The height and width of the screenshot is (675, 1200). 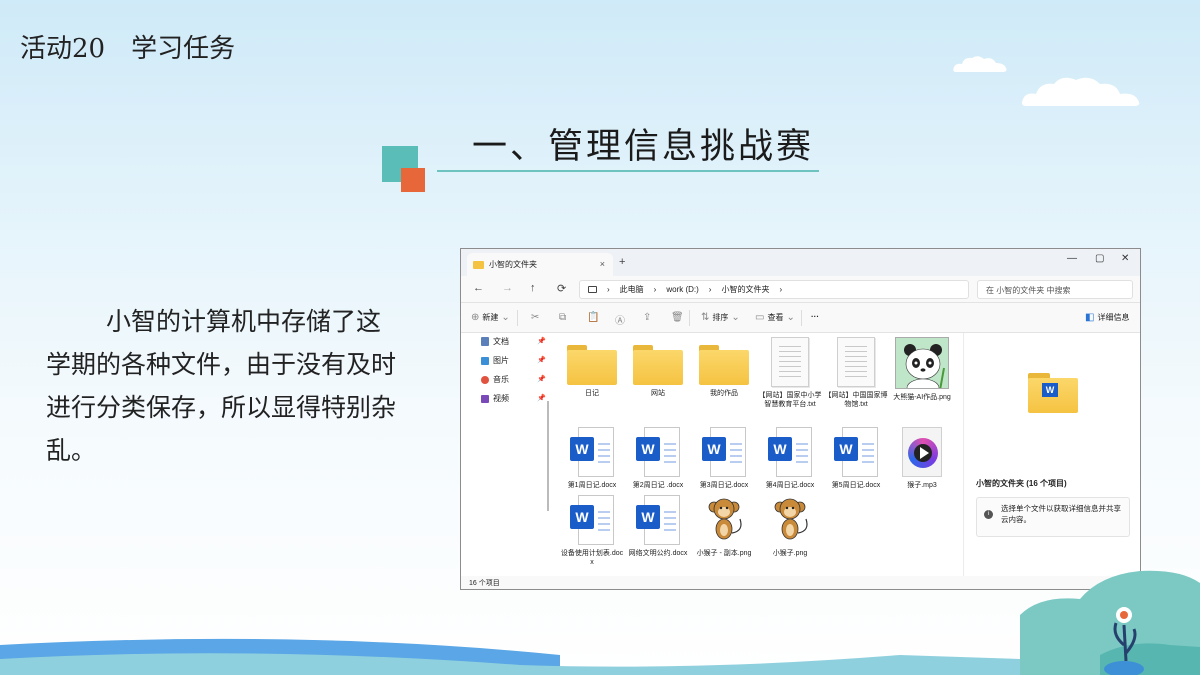 I want to click on file-item: W 设备使用计划表.docx, so click(x=592, y=531).